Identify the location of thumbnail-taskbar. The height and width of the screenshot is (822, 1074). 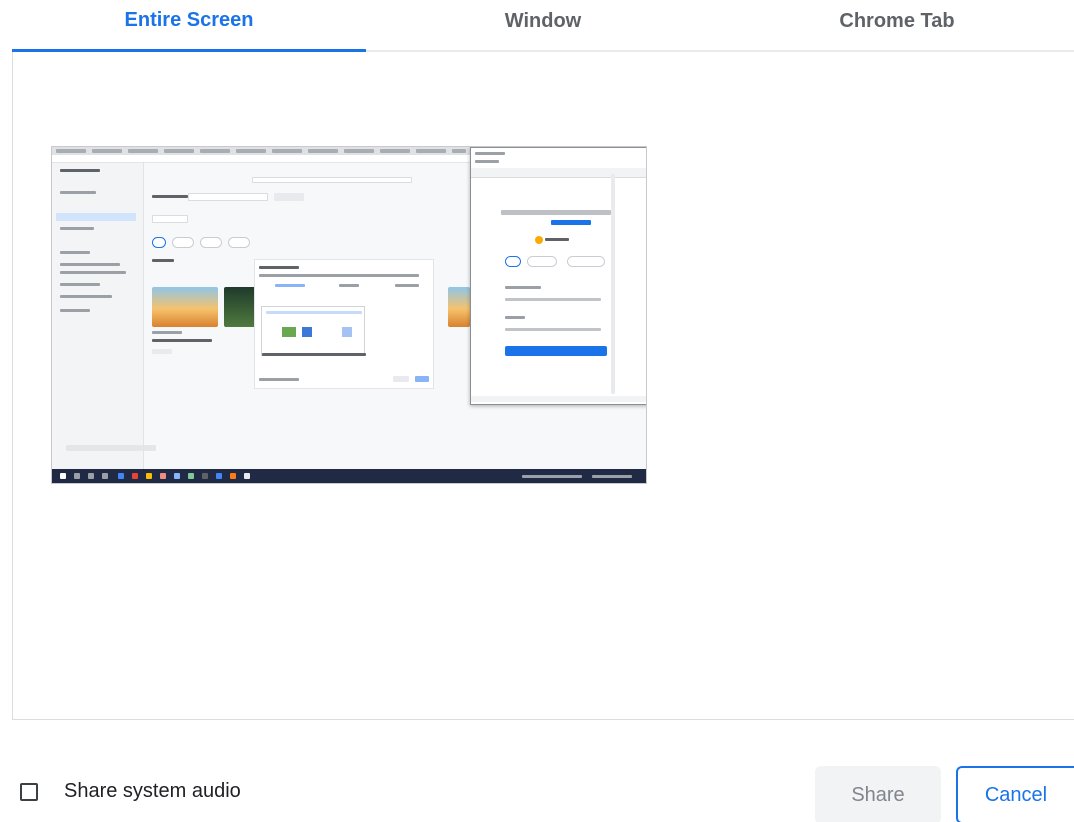
(349, 476).